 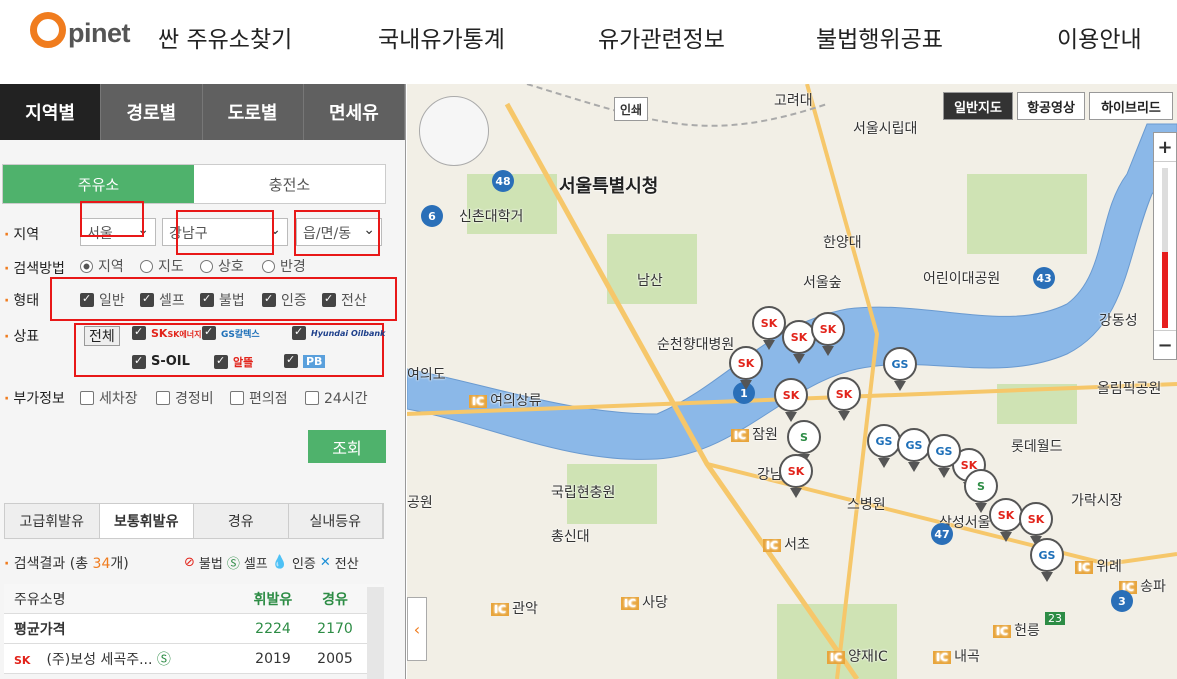 I want to click on result-prefix: 검색결과 (총, so click(x=53, y=564).